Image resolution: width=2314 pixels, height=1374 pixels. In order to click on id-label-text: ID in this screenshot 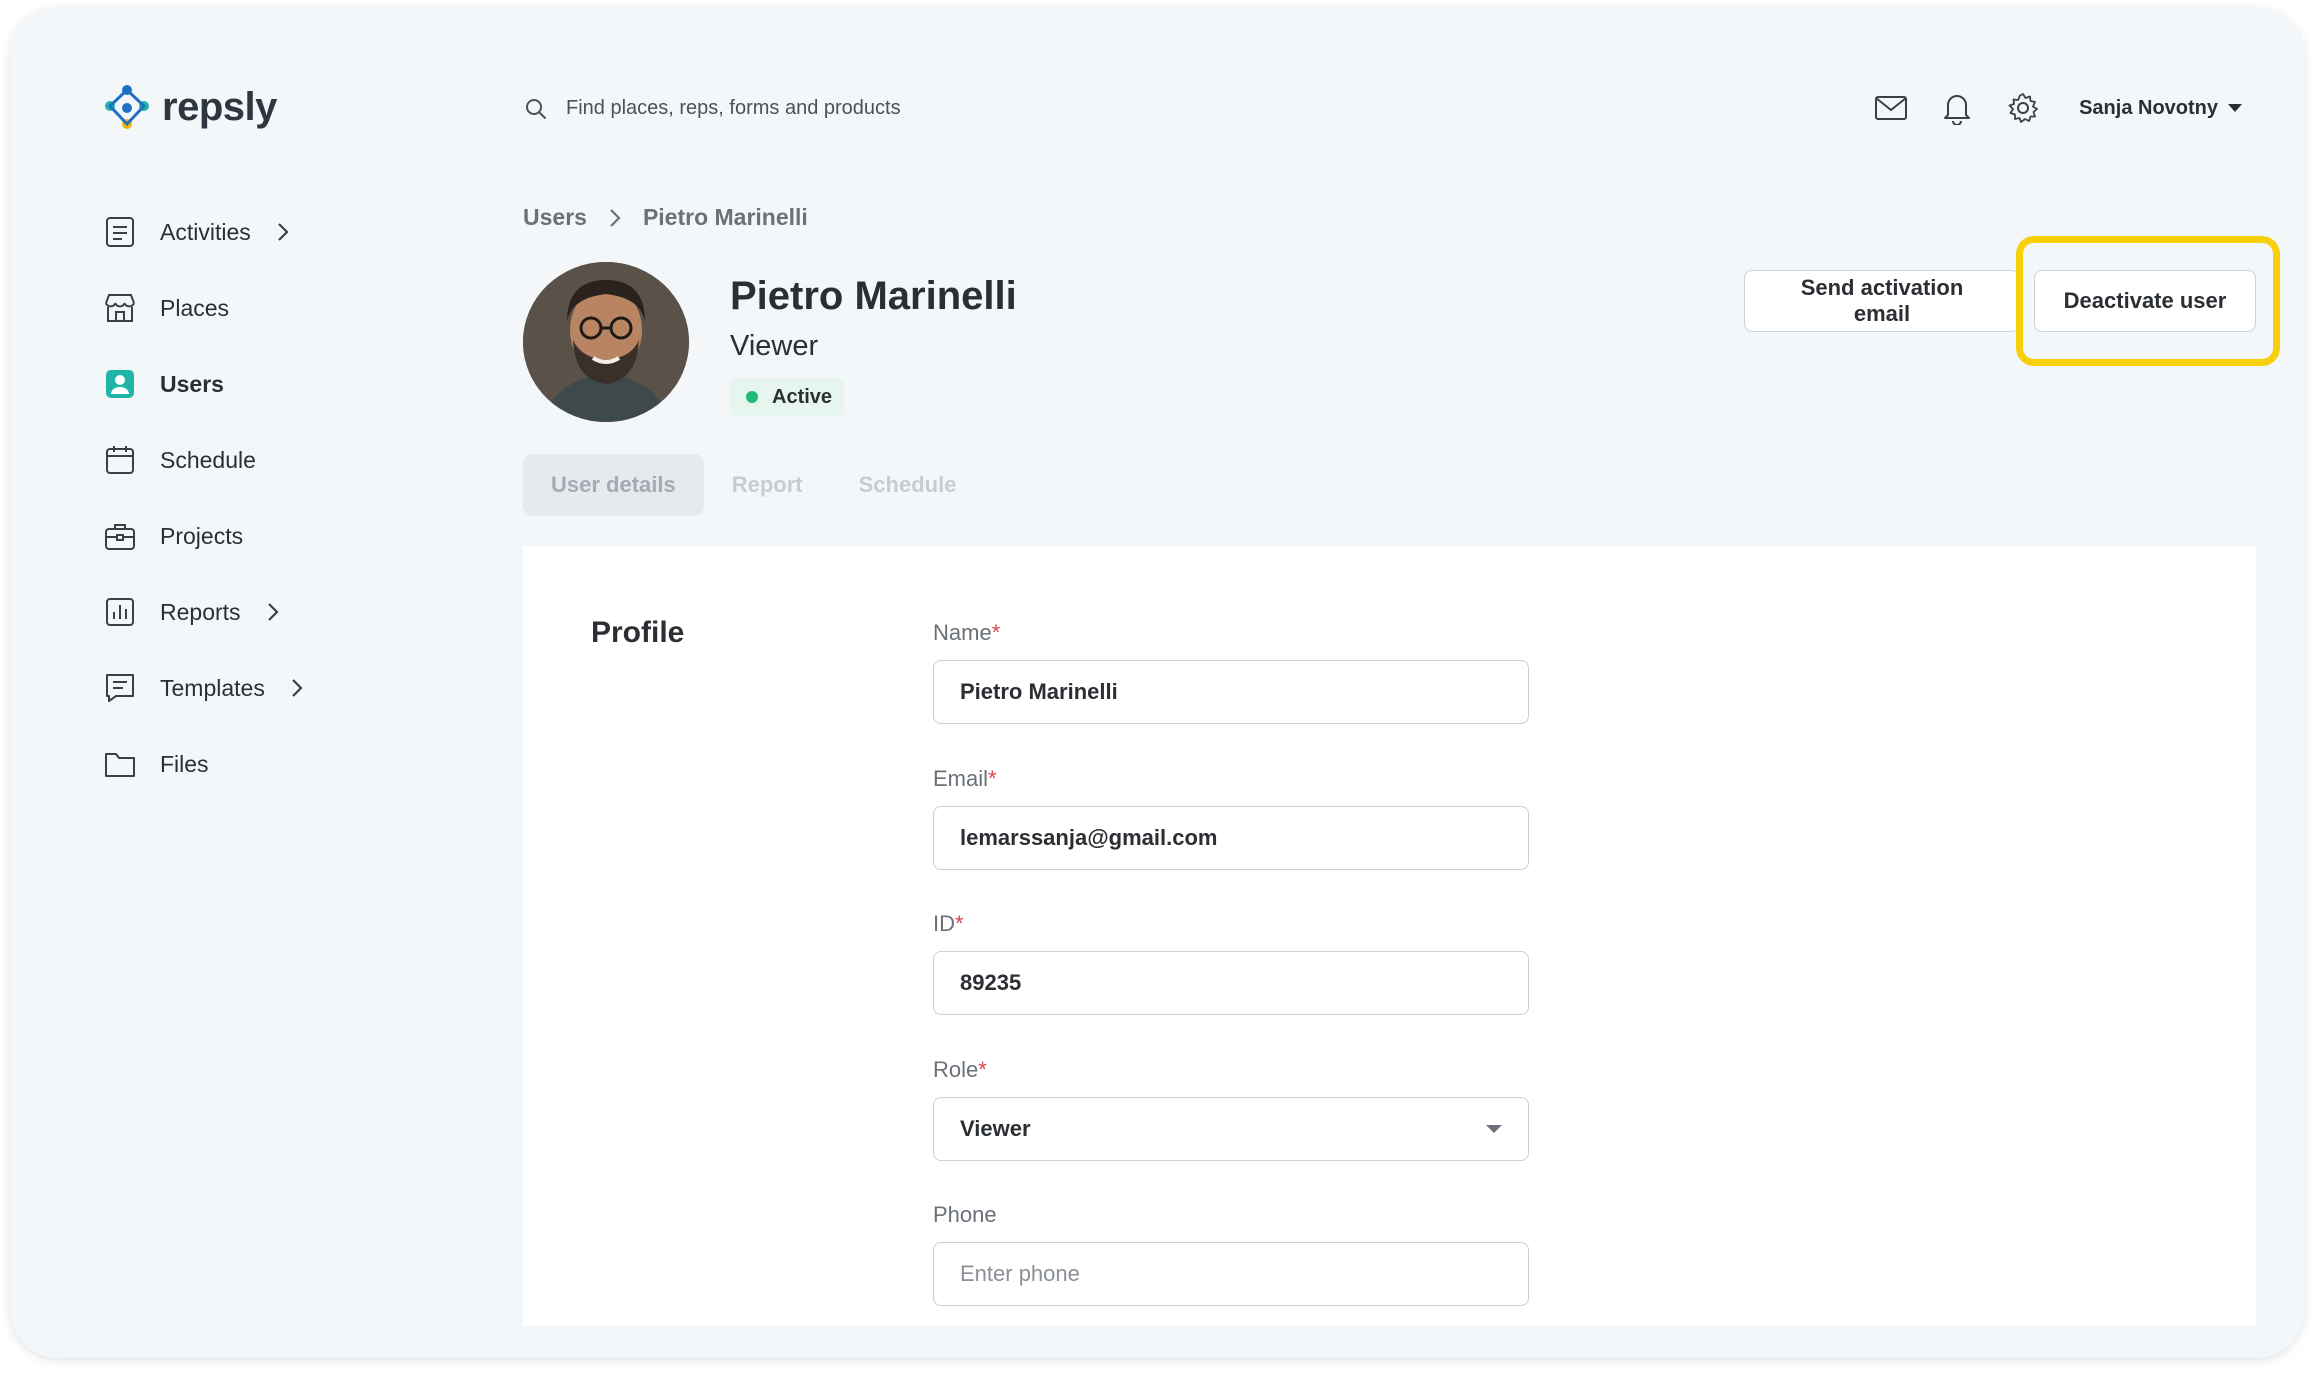, I will do `click(944, 923)`.